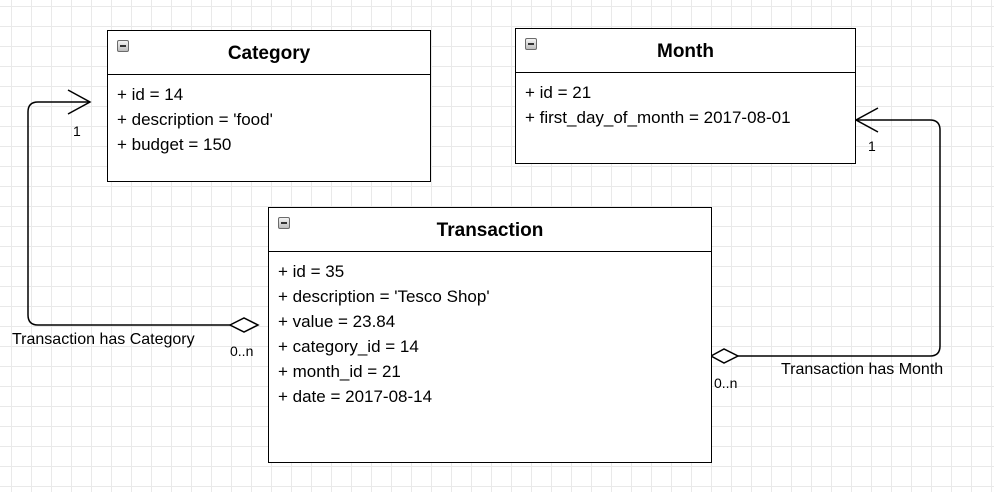  What do you see at coordinates (195, 119) in the screenshot?
I see `attribute: + description = 'food'` at bounding box center [195, 119].